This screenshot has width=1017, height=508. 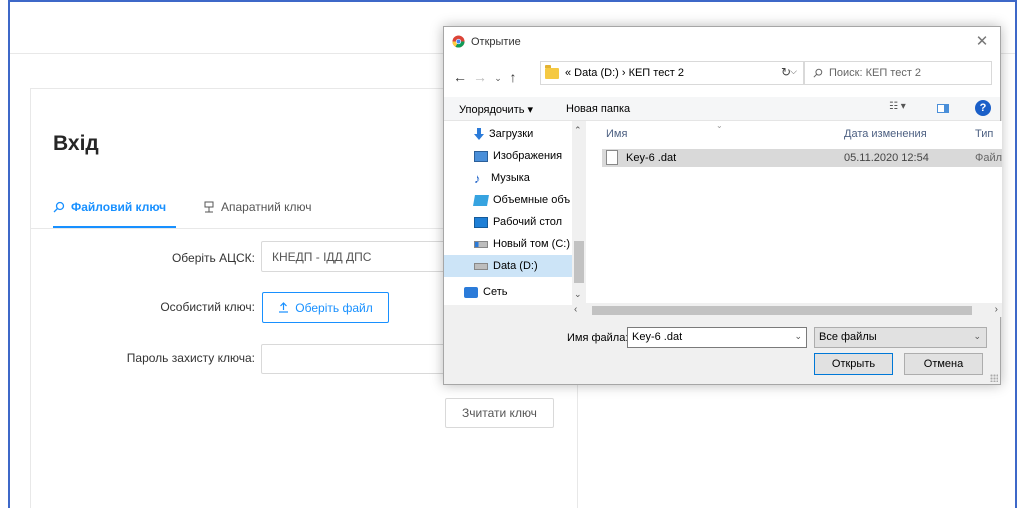 What do you see at coordinates (119, 207) in the screenshot?
I see `tab-file-key-label: Файловий ключ` at bounding box center [119, 207].